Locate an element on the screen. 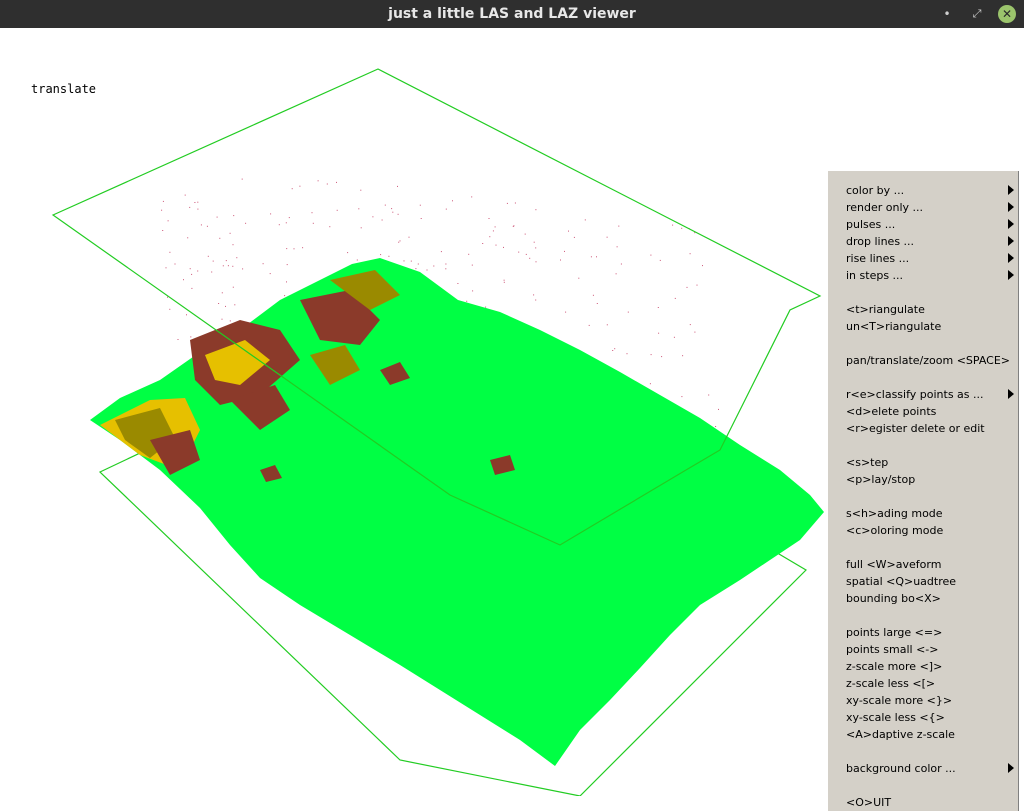  menu-item: bounding bo<X> is located at coordinates (893, 598).